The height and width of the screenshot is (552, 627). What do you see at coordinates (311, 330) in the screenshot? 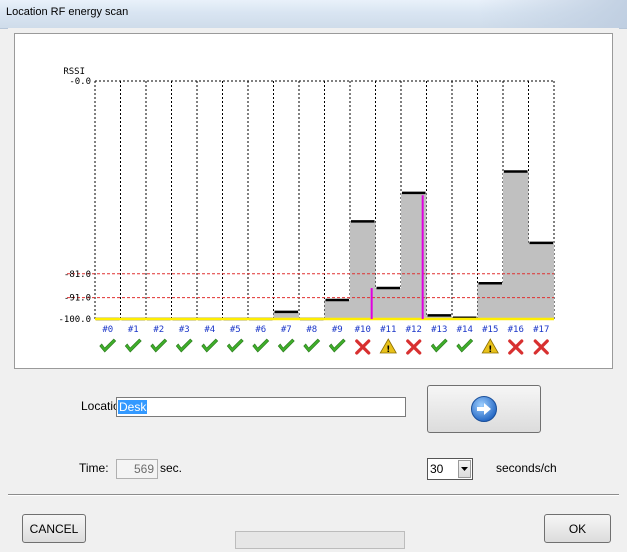
I see `channel-label: #8` at bounding box center [311, 330].